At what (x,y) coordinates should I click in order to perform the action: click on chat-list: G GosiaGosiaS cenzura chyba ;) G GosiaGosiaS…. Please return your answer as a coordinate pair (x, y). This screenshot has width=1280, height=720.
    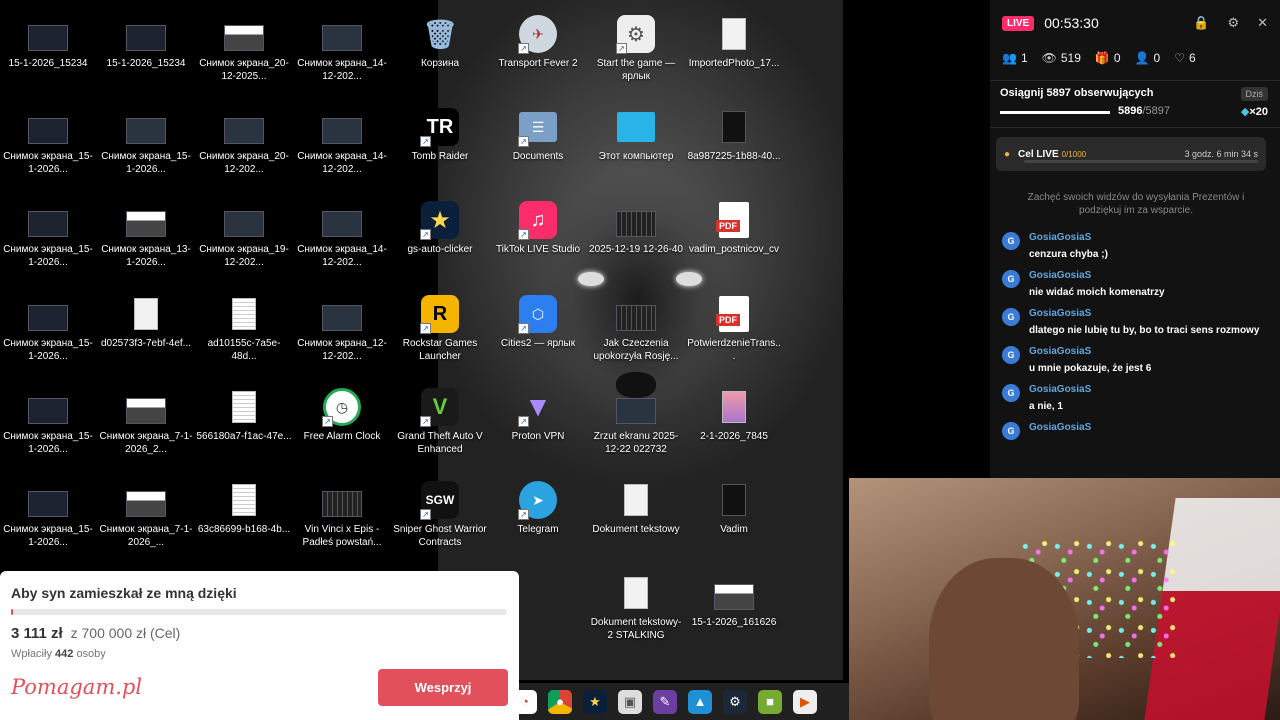
    Looking at the image, I should click on (1137, 355).